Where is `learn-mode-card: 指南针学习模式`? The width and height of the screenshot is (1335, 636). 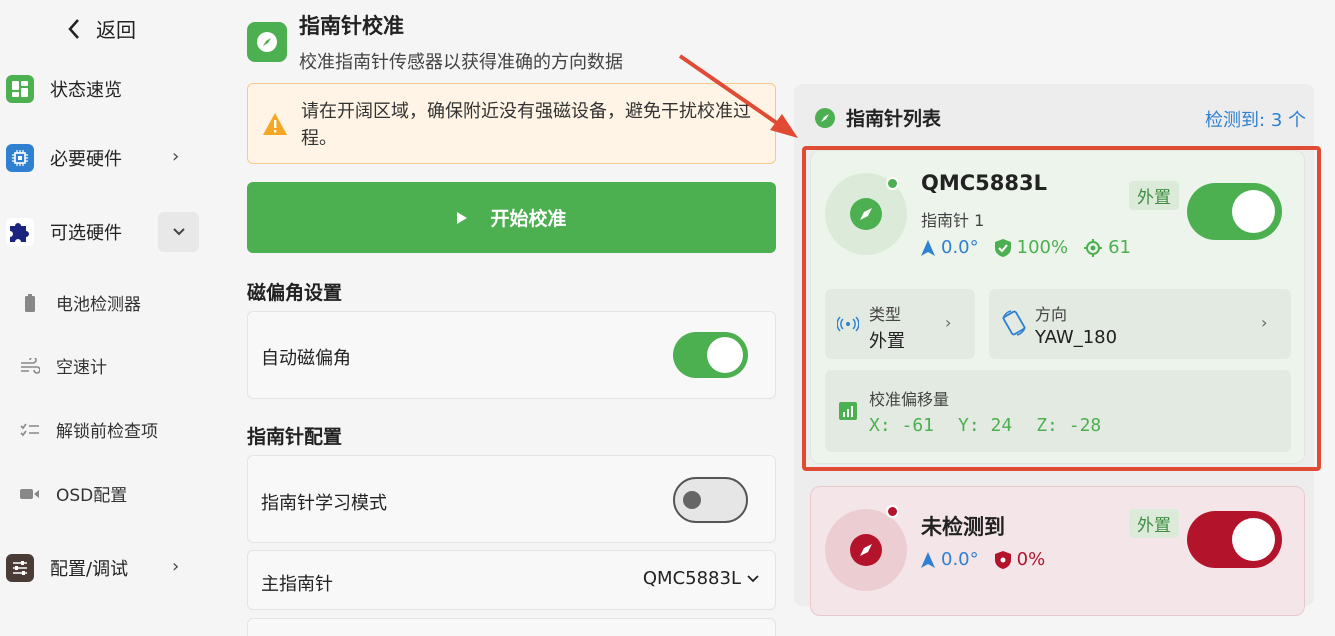
learn-mode-card: 指南针学习模式 is located at coordinates (511, 499).